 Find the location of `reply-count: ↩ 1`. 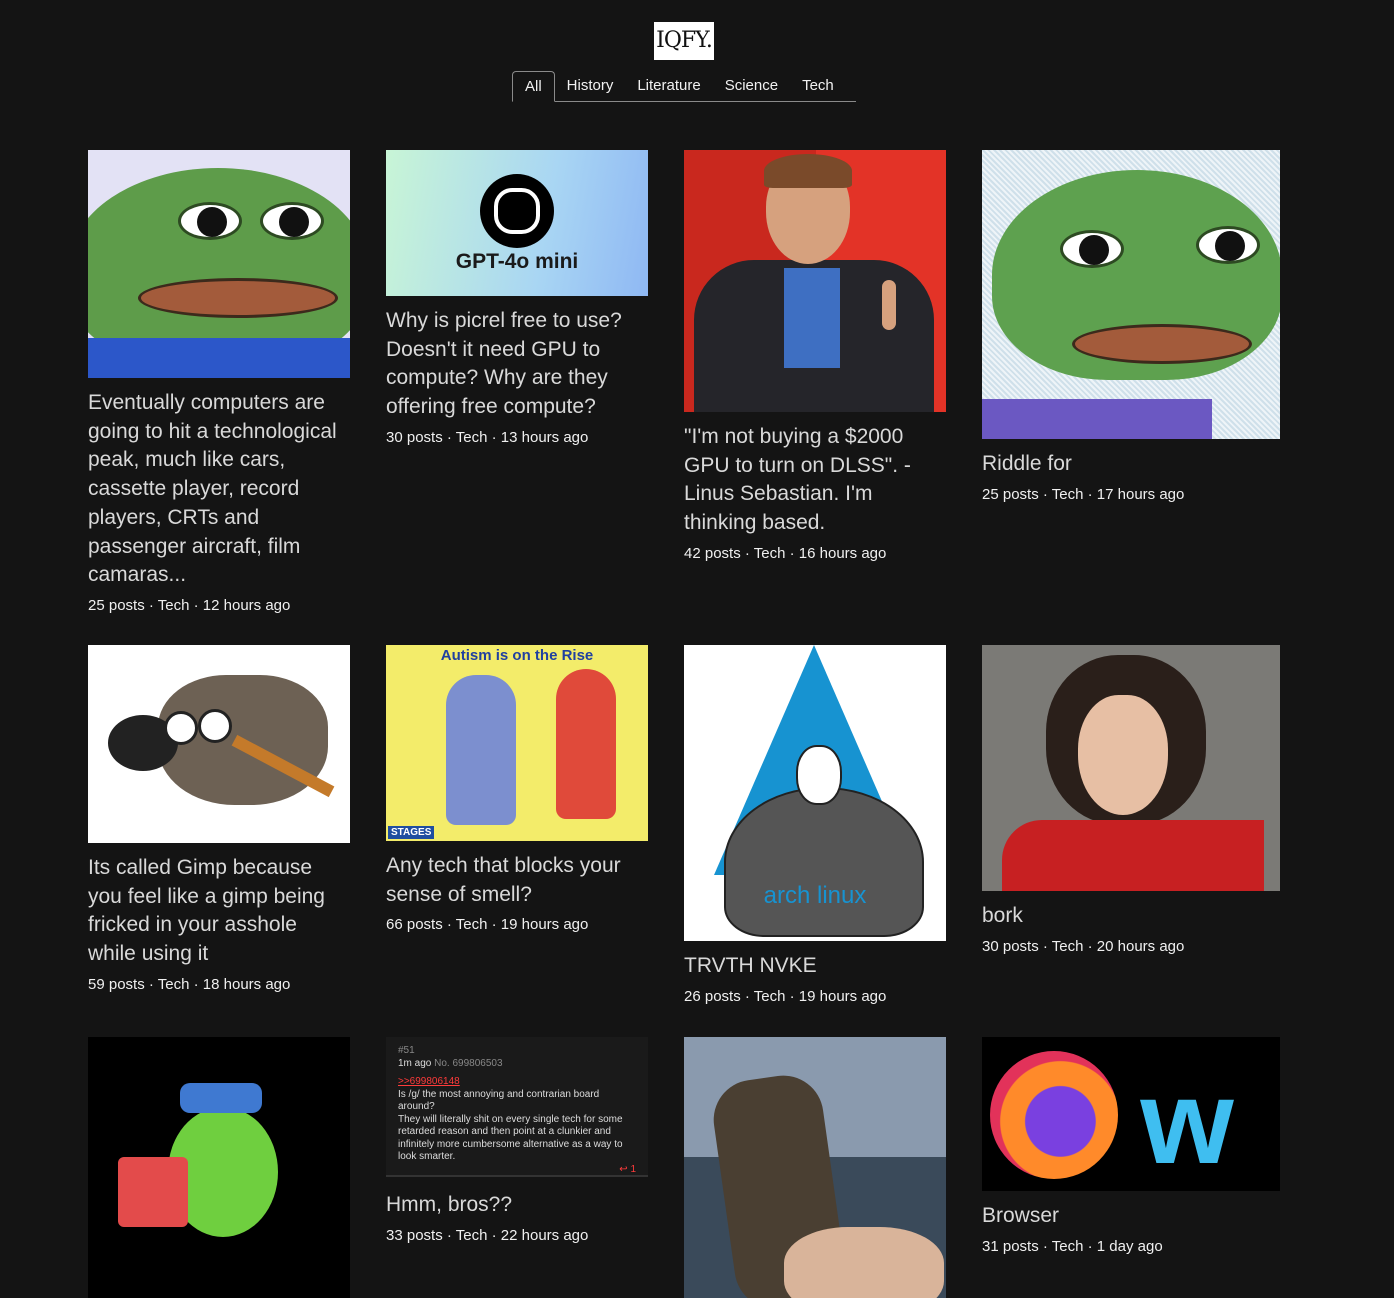

reply-count: ↩ 1 is located at coordinates (627, 1169).